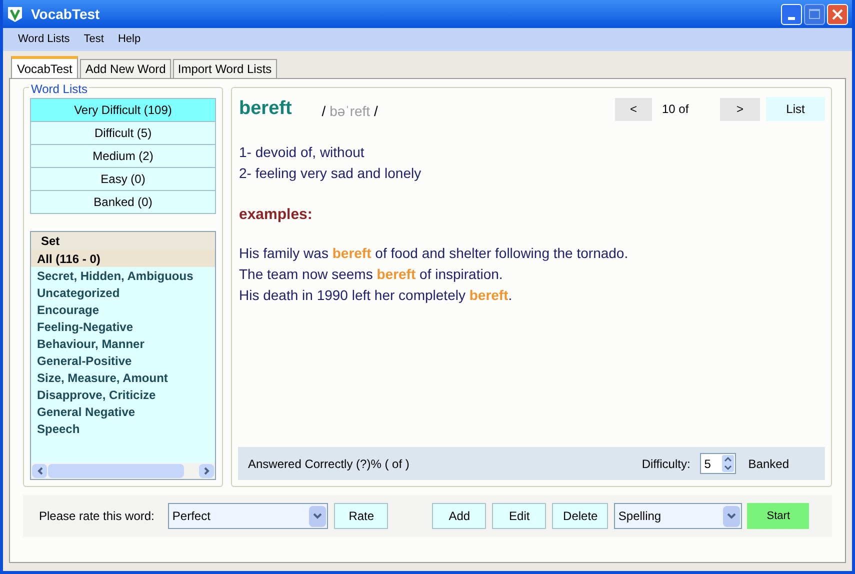 Image resolution: width=855 pixels, height=574 pixels. I want to click on menu-item: Test, so click(93, 39).